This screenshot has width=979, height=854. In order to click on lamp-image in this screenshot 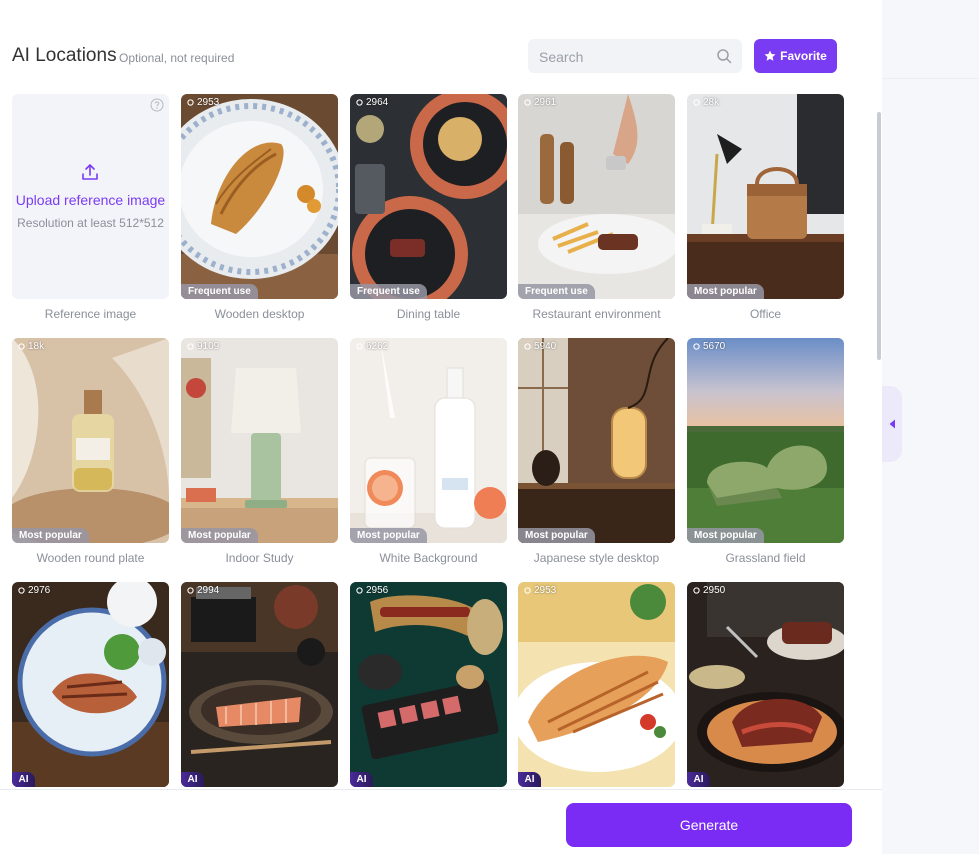, I will do `click(259, 440)`.